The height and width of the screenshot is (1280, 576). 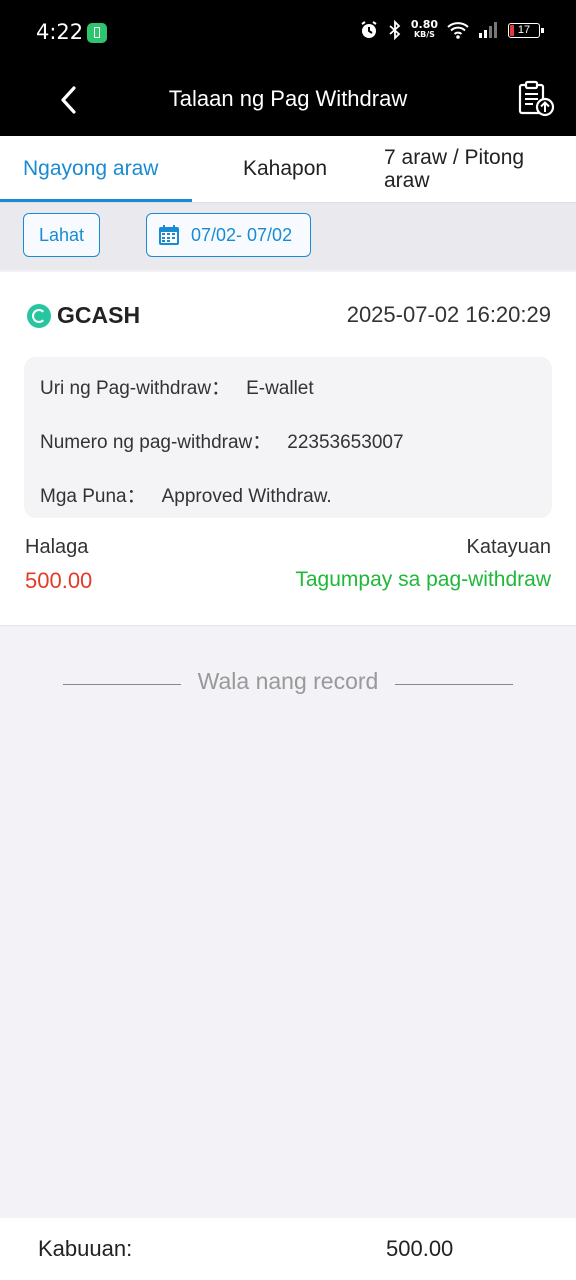 What do you see at coordinates (90, 169) in the screenshot?
I see `tab-today: Ngayong araw` at bounding box center [90, 169].